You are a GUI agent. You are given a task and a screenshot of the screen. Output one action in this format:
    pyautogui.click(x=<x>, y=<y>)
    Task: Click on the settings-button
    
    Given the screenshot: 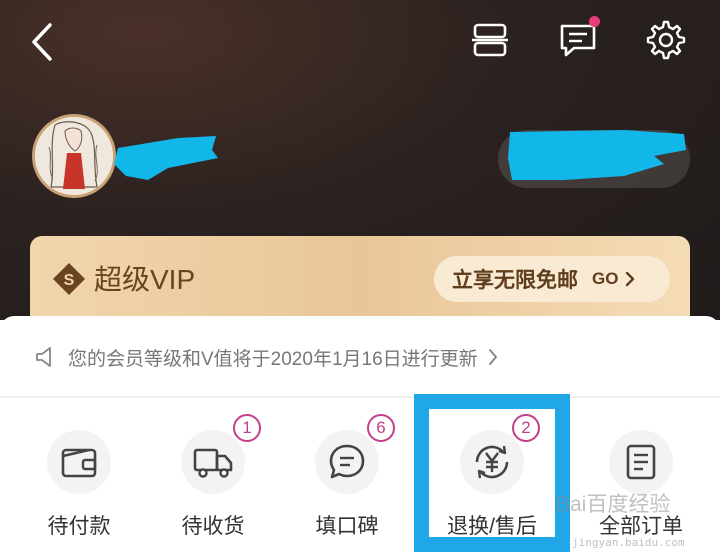 What is the action you would take?
    pyautogui.click(x=666, y=40)
    